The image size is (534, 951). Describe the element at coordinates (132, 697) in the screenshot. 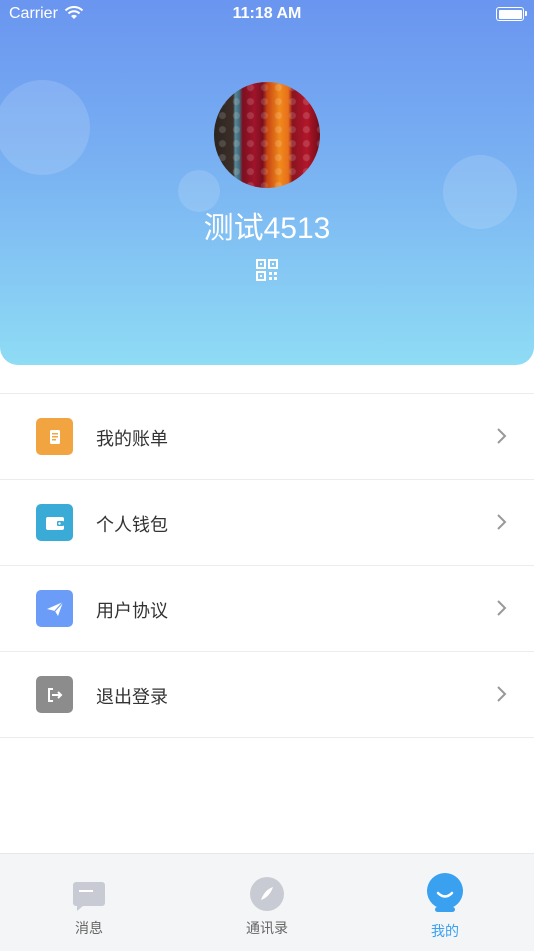

I see `menu-item-label: 退出登录` at that location.